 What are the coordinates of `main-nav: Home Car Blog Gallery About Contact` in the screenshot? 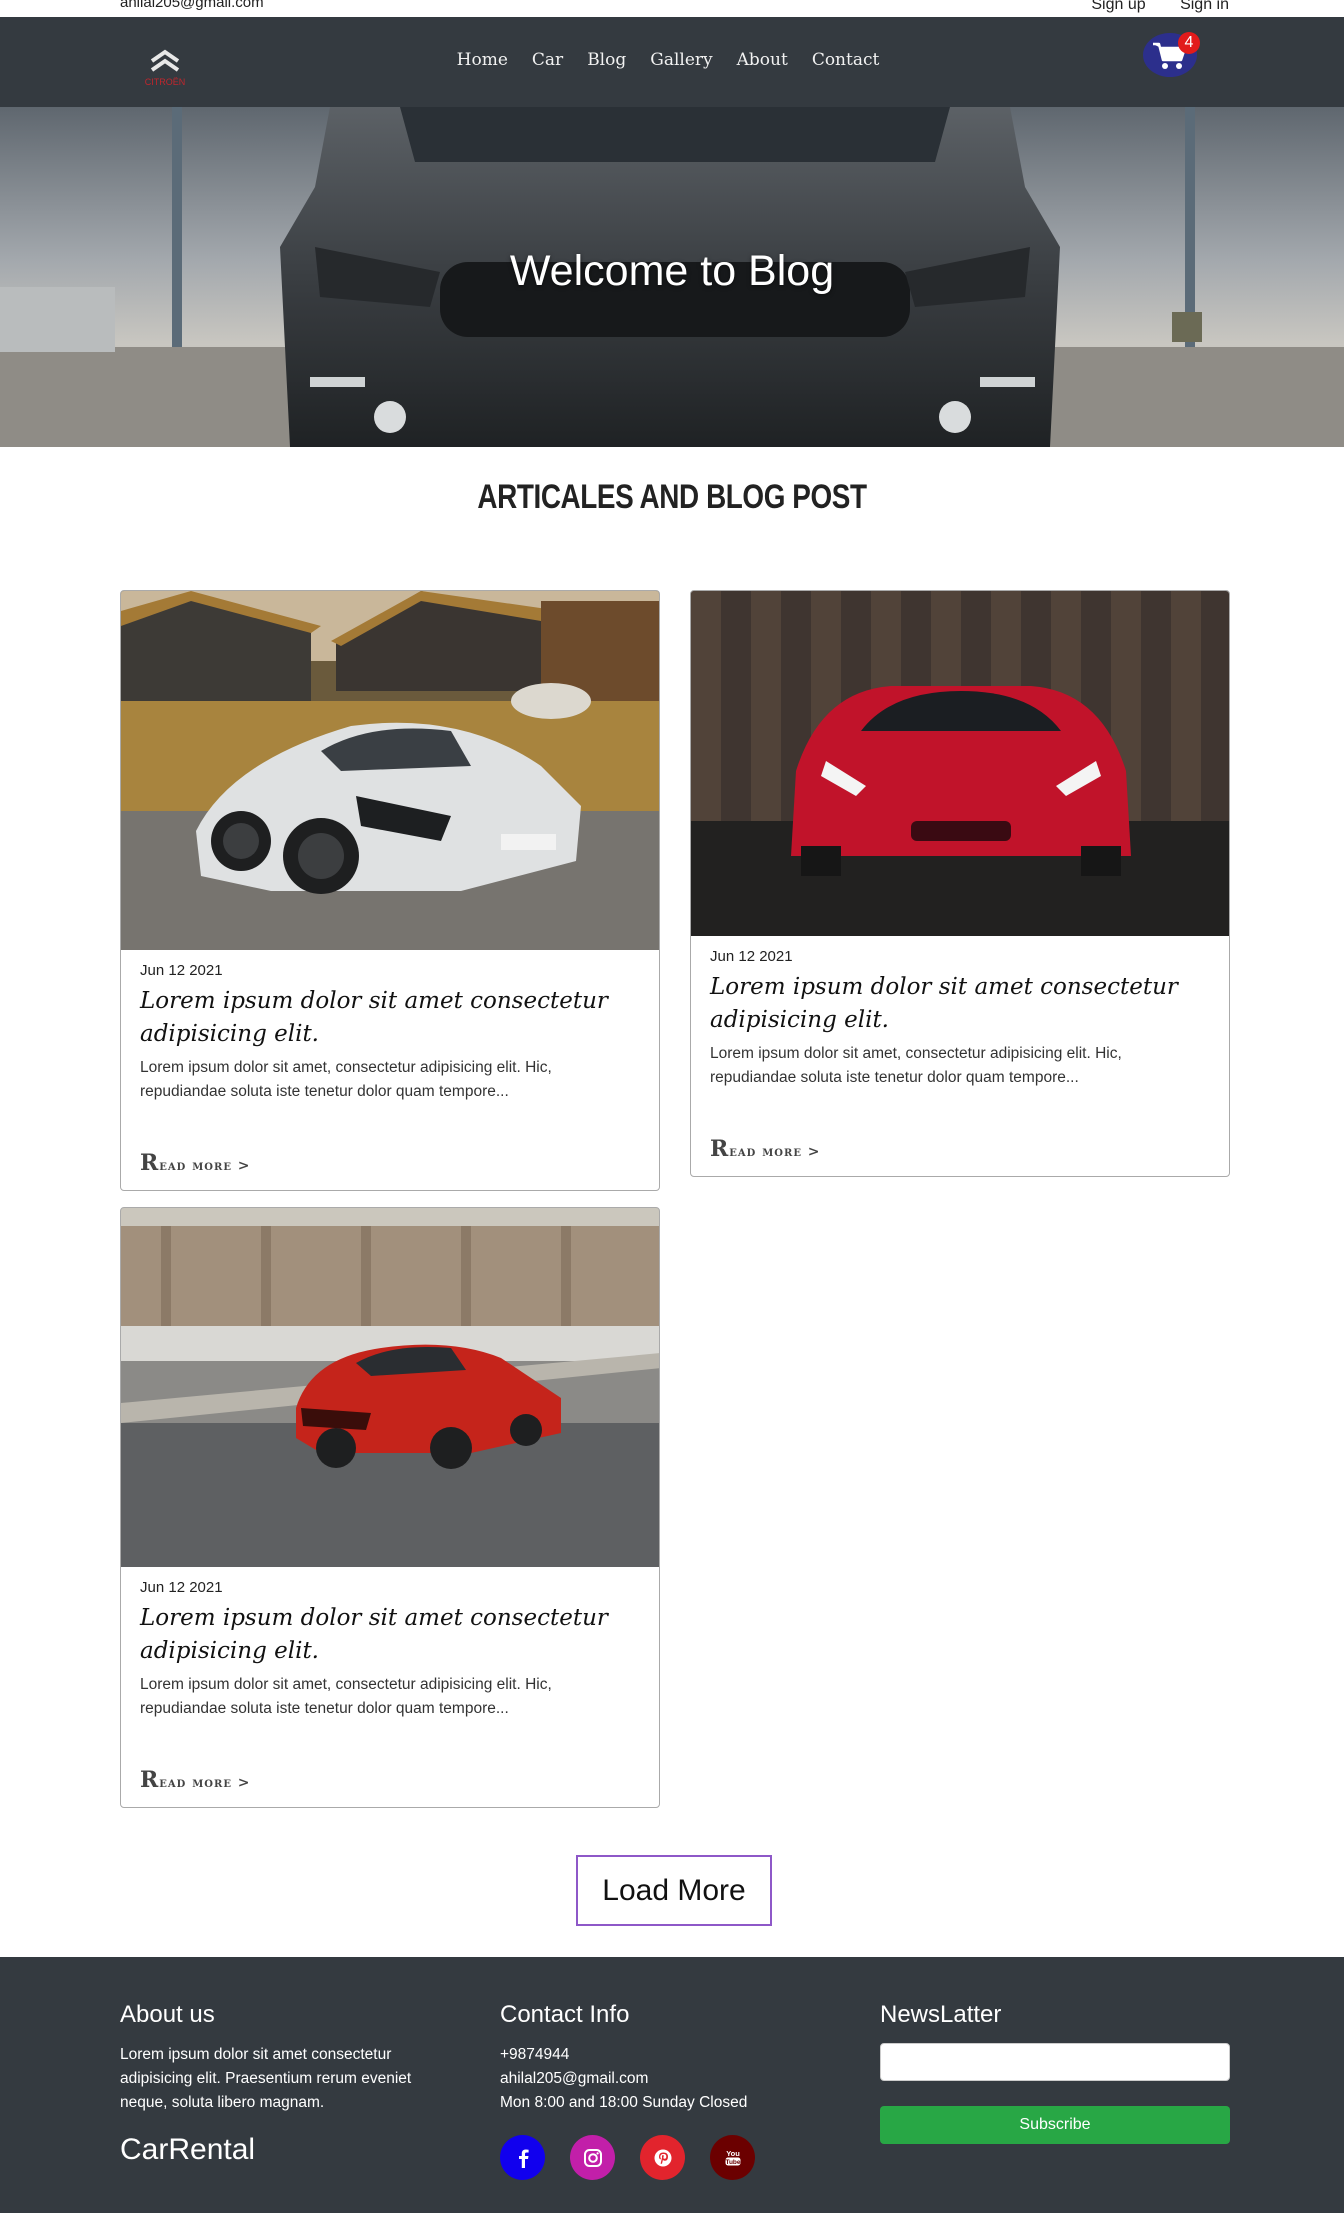 It's located at (672, 62).